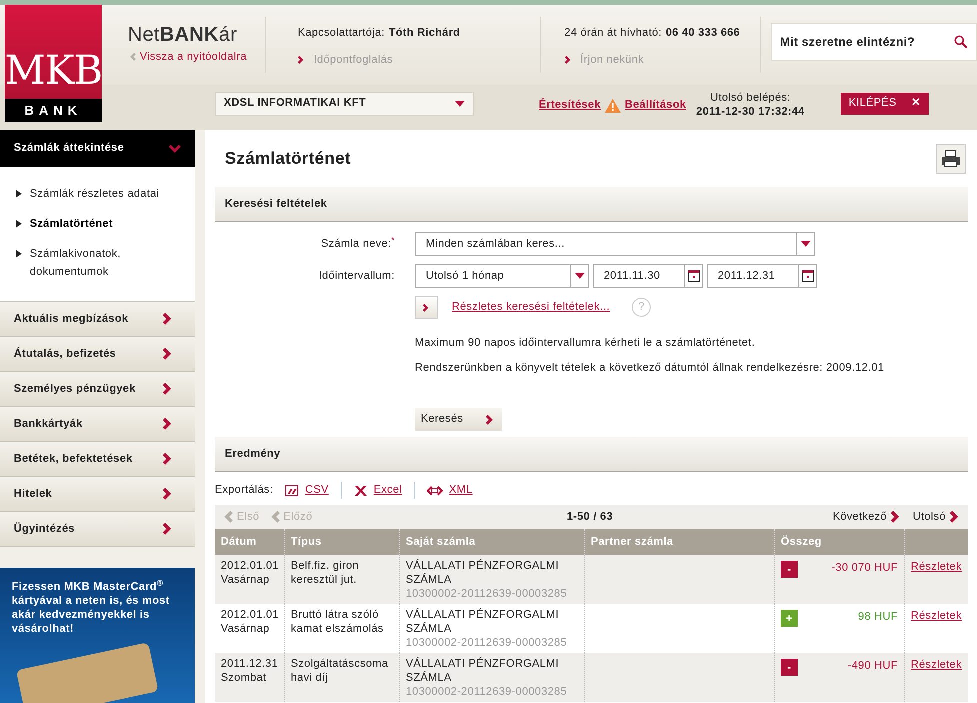 Image resolution: width=977 pixels, height=703 pixels. I want to click on date-field: 2011.12.31, so click(762, 276).